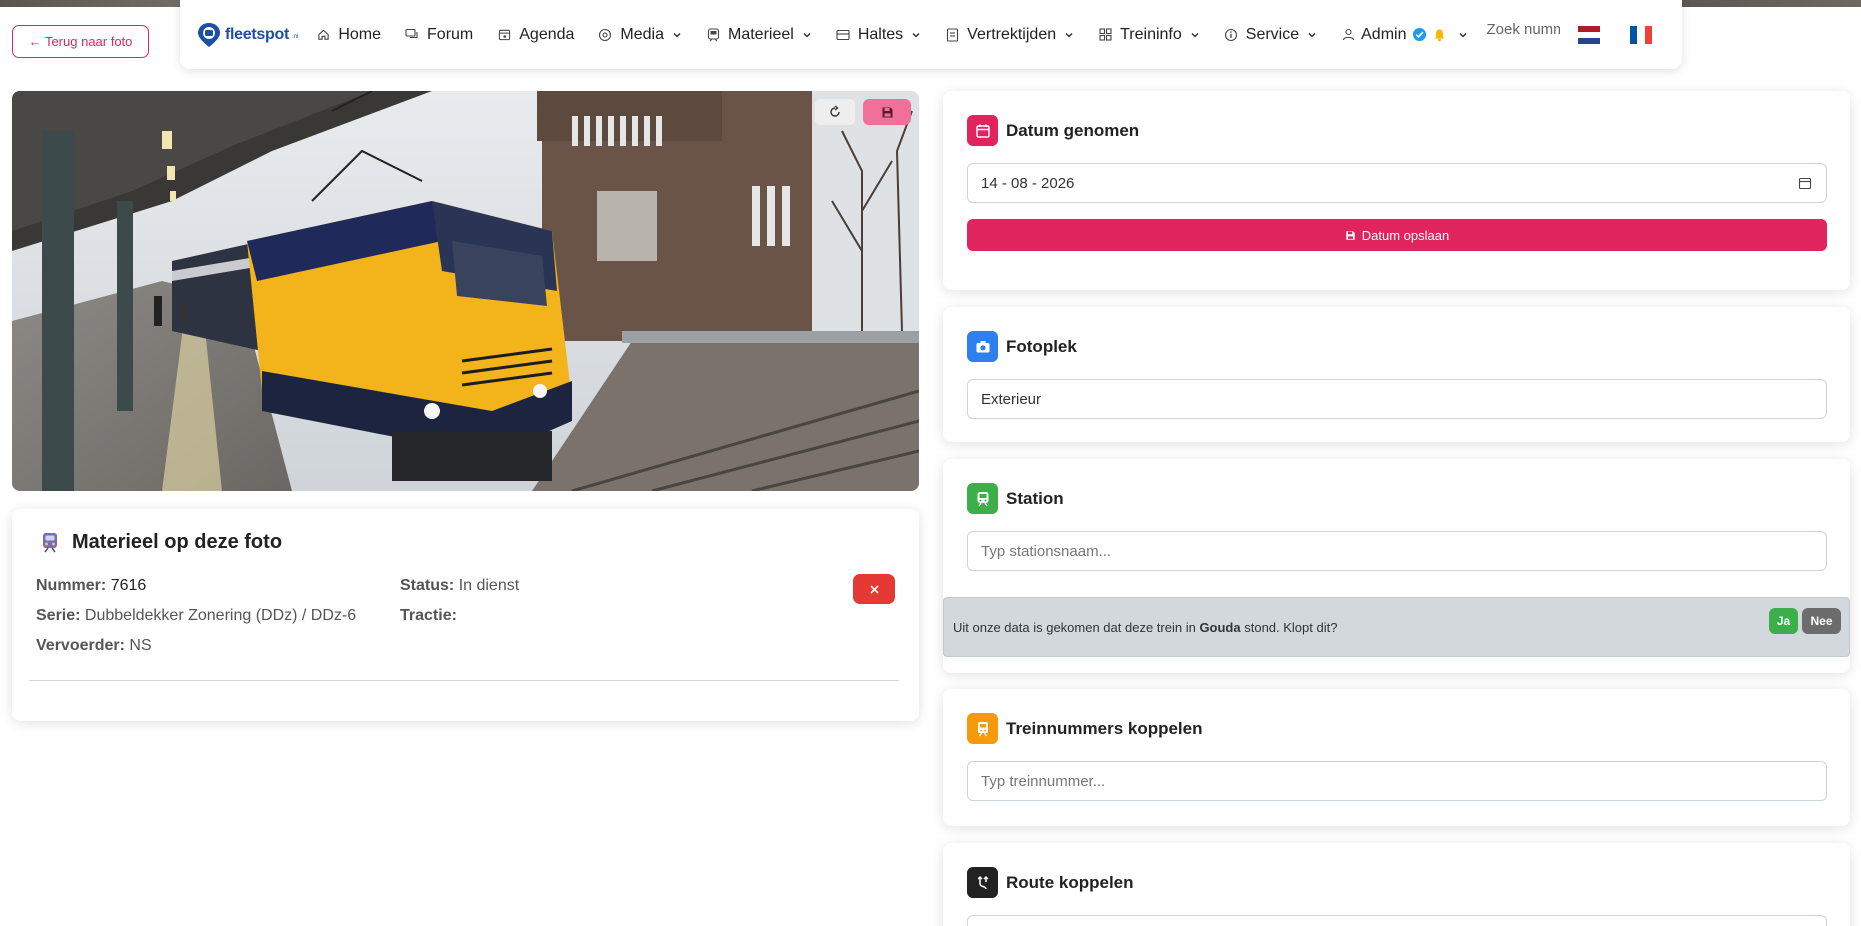 This screenshot has height=926, width=1861. What do you see at coordinates (489, 585) in the screenshot?
I see `status-value: In dienst` at bounding box center [489, 585].